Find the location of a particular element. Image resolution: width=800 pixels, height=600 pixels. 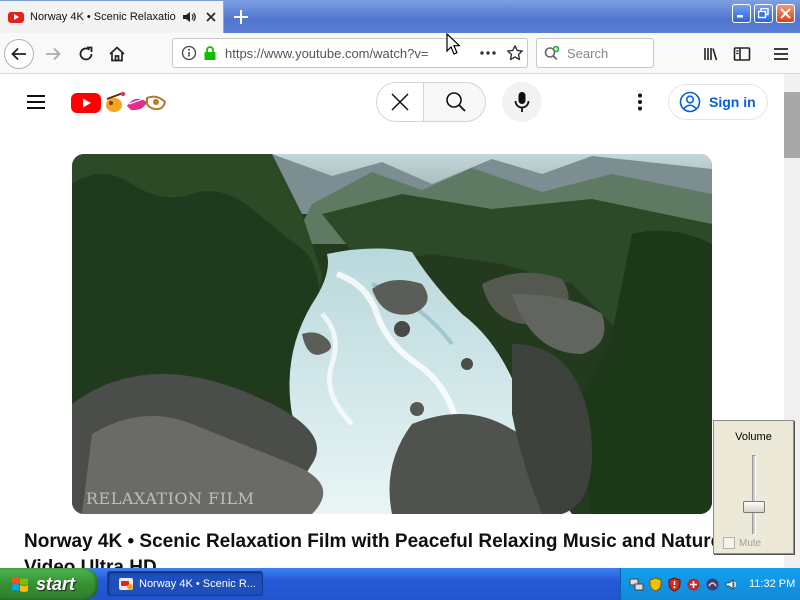

window-close-button is located at coordinates (785, 13).